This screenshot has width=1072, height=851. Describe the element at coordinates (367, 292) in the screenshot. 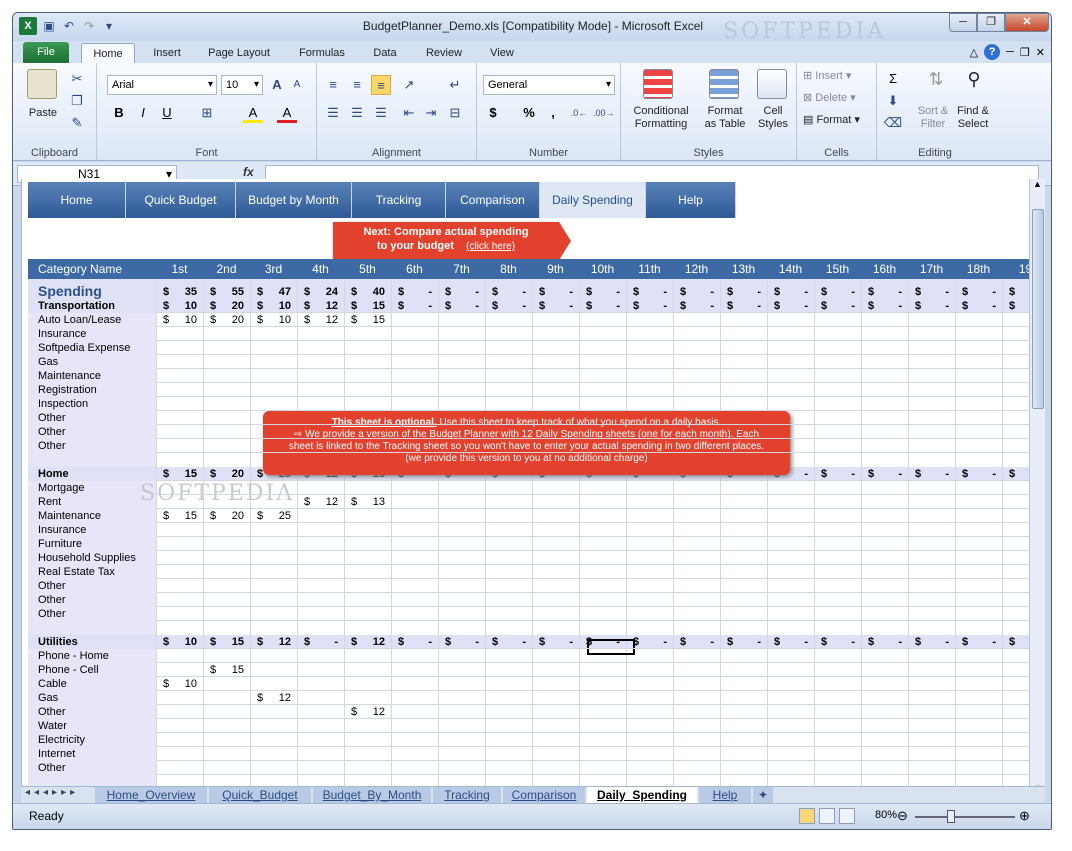

I see `value-cell: $40` at that location.